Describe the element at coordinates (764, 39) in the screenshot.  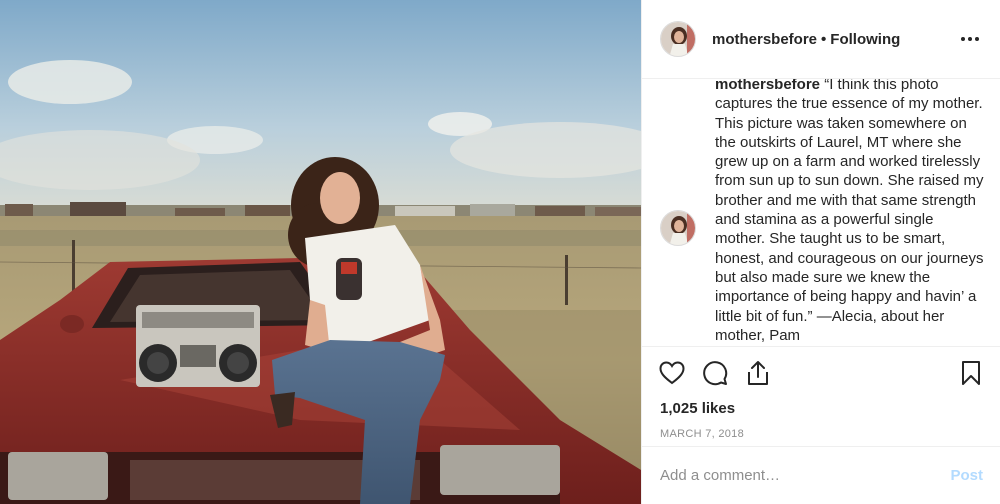
I see `author-username: mothersbefore` at that location.